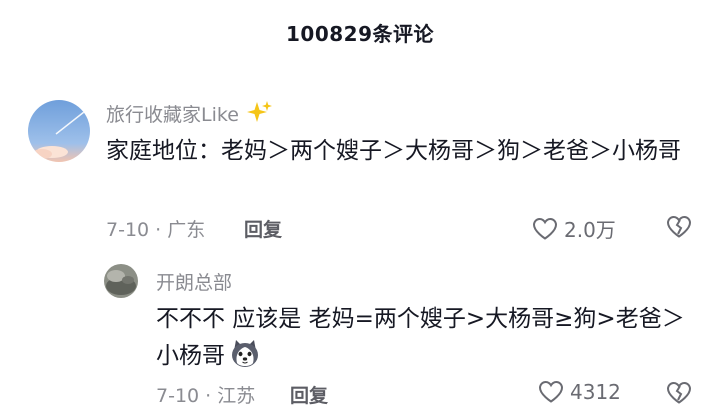  I want to click on like-button: 2.0万, so click(574, 228).